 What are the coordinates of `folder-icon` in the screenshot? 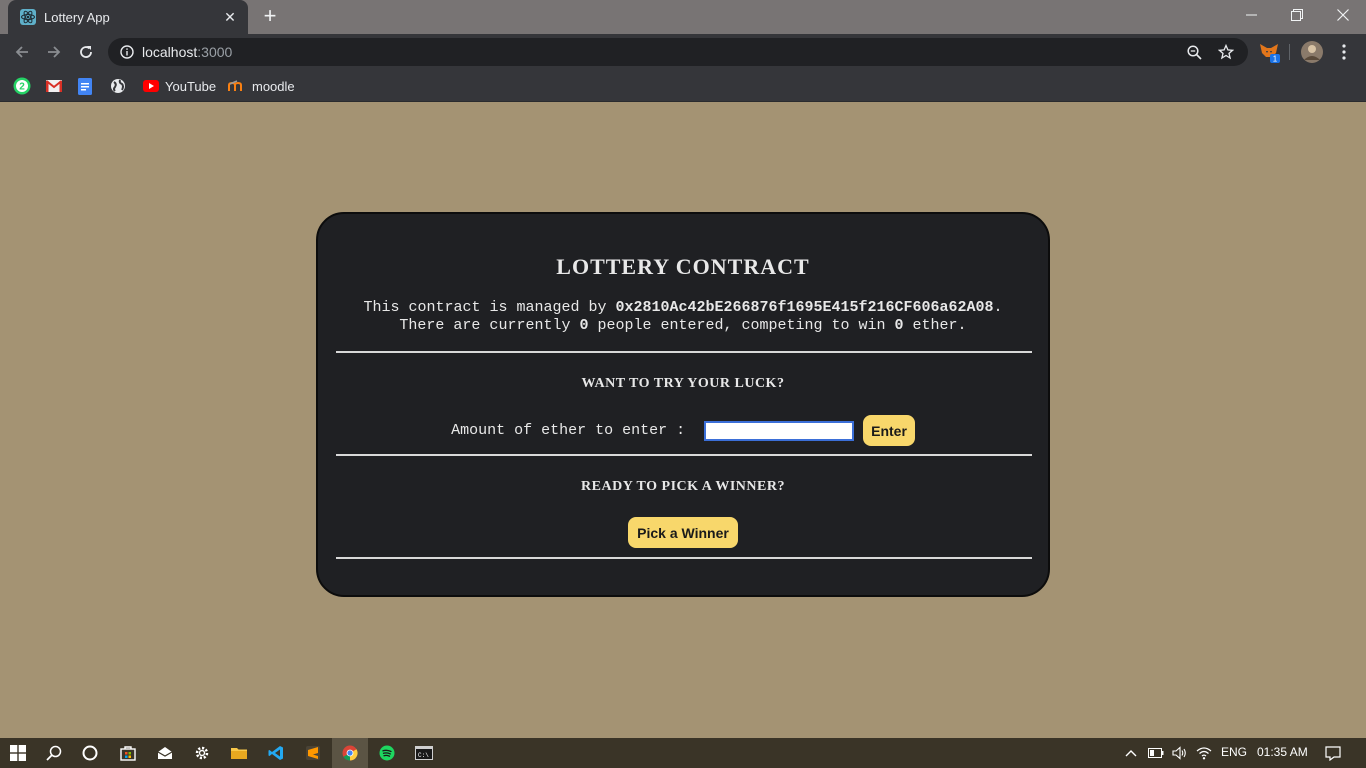 It's located at (239, 753).